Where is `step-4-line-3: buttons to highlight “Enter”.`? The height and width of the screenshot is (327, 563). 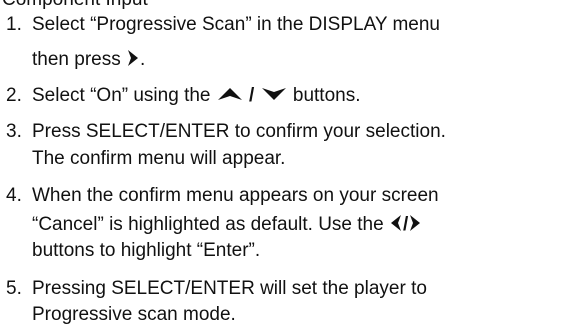 step-4-line-3: buttons to highlight “Enter”. is located at coordinates (133, 250).